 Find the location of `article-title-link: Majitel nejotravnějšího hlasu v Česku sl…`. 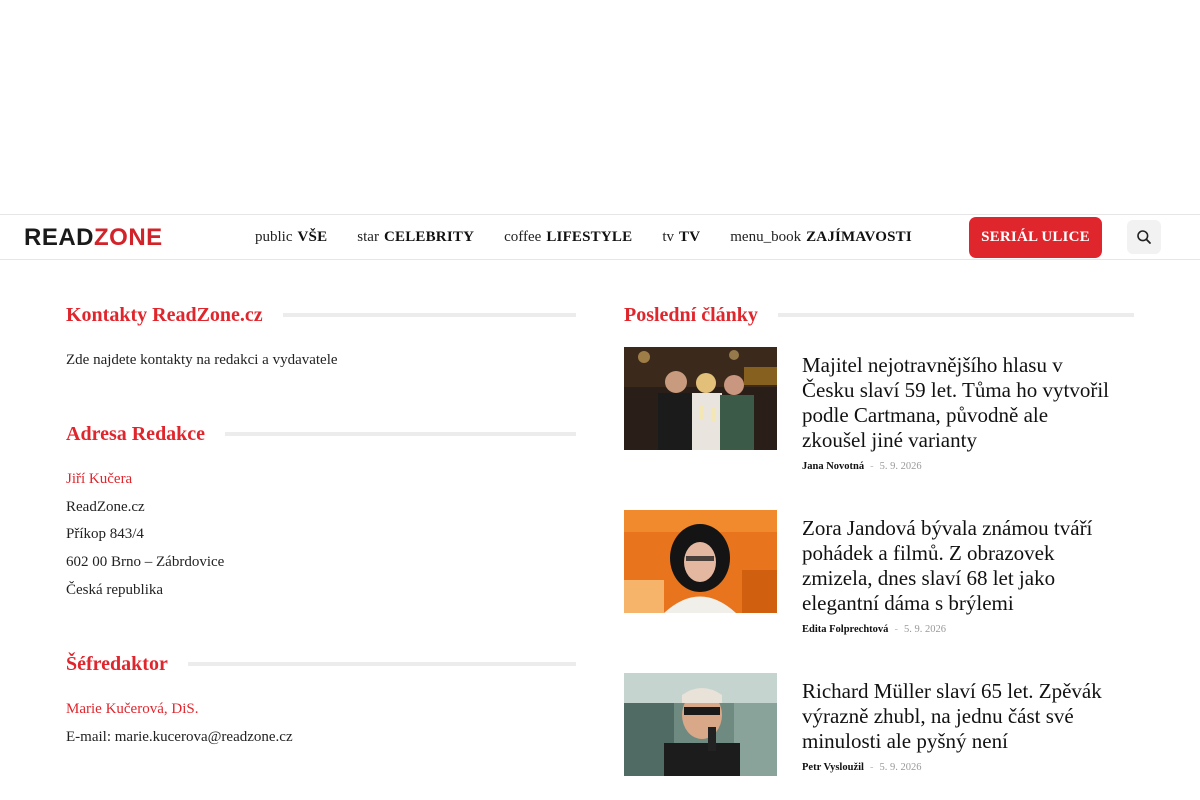

article-title-link: Majitel nejotravnějšího hlasu v Česku sl… is located at coordinates (957, 403).